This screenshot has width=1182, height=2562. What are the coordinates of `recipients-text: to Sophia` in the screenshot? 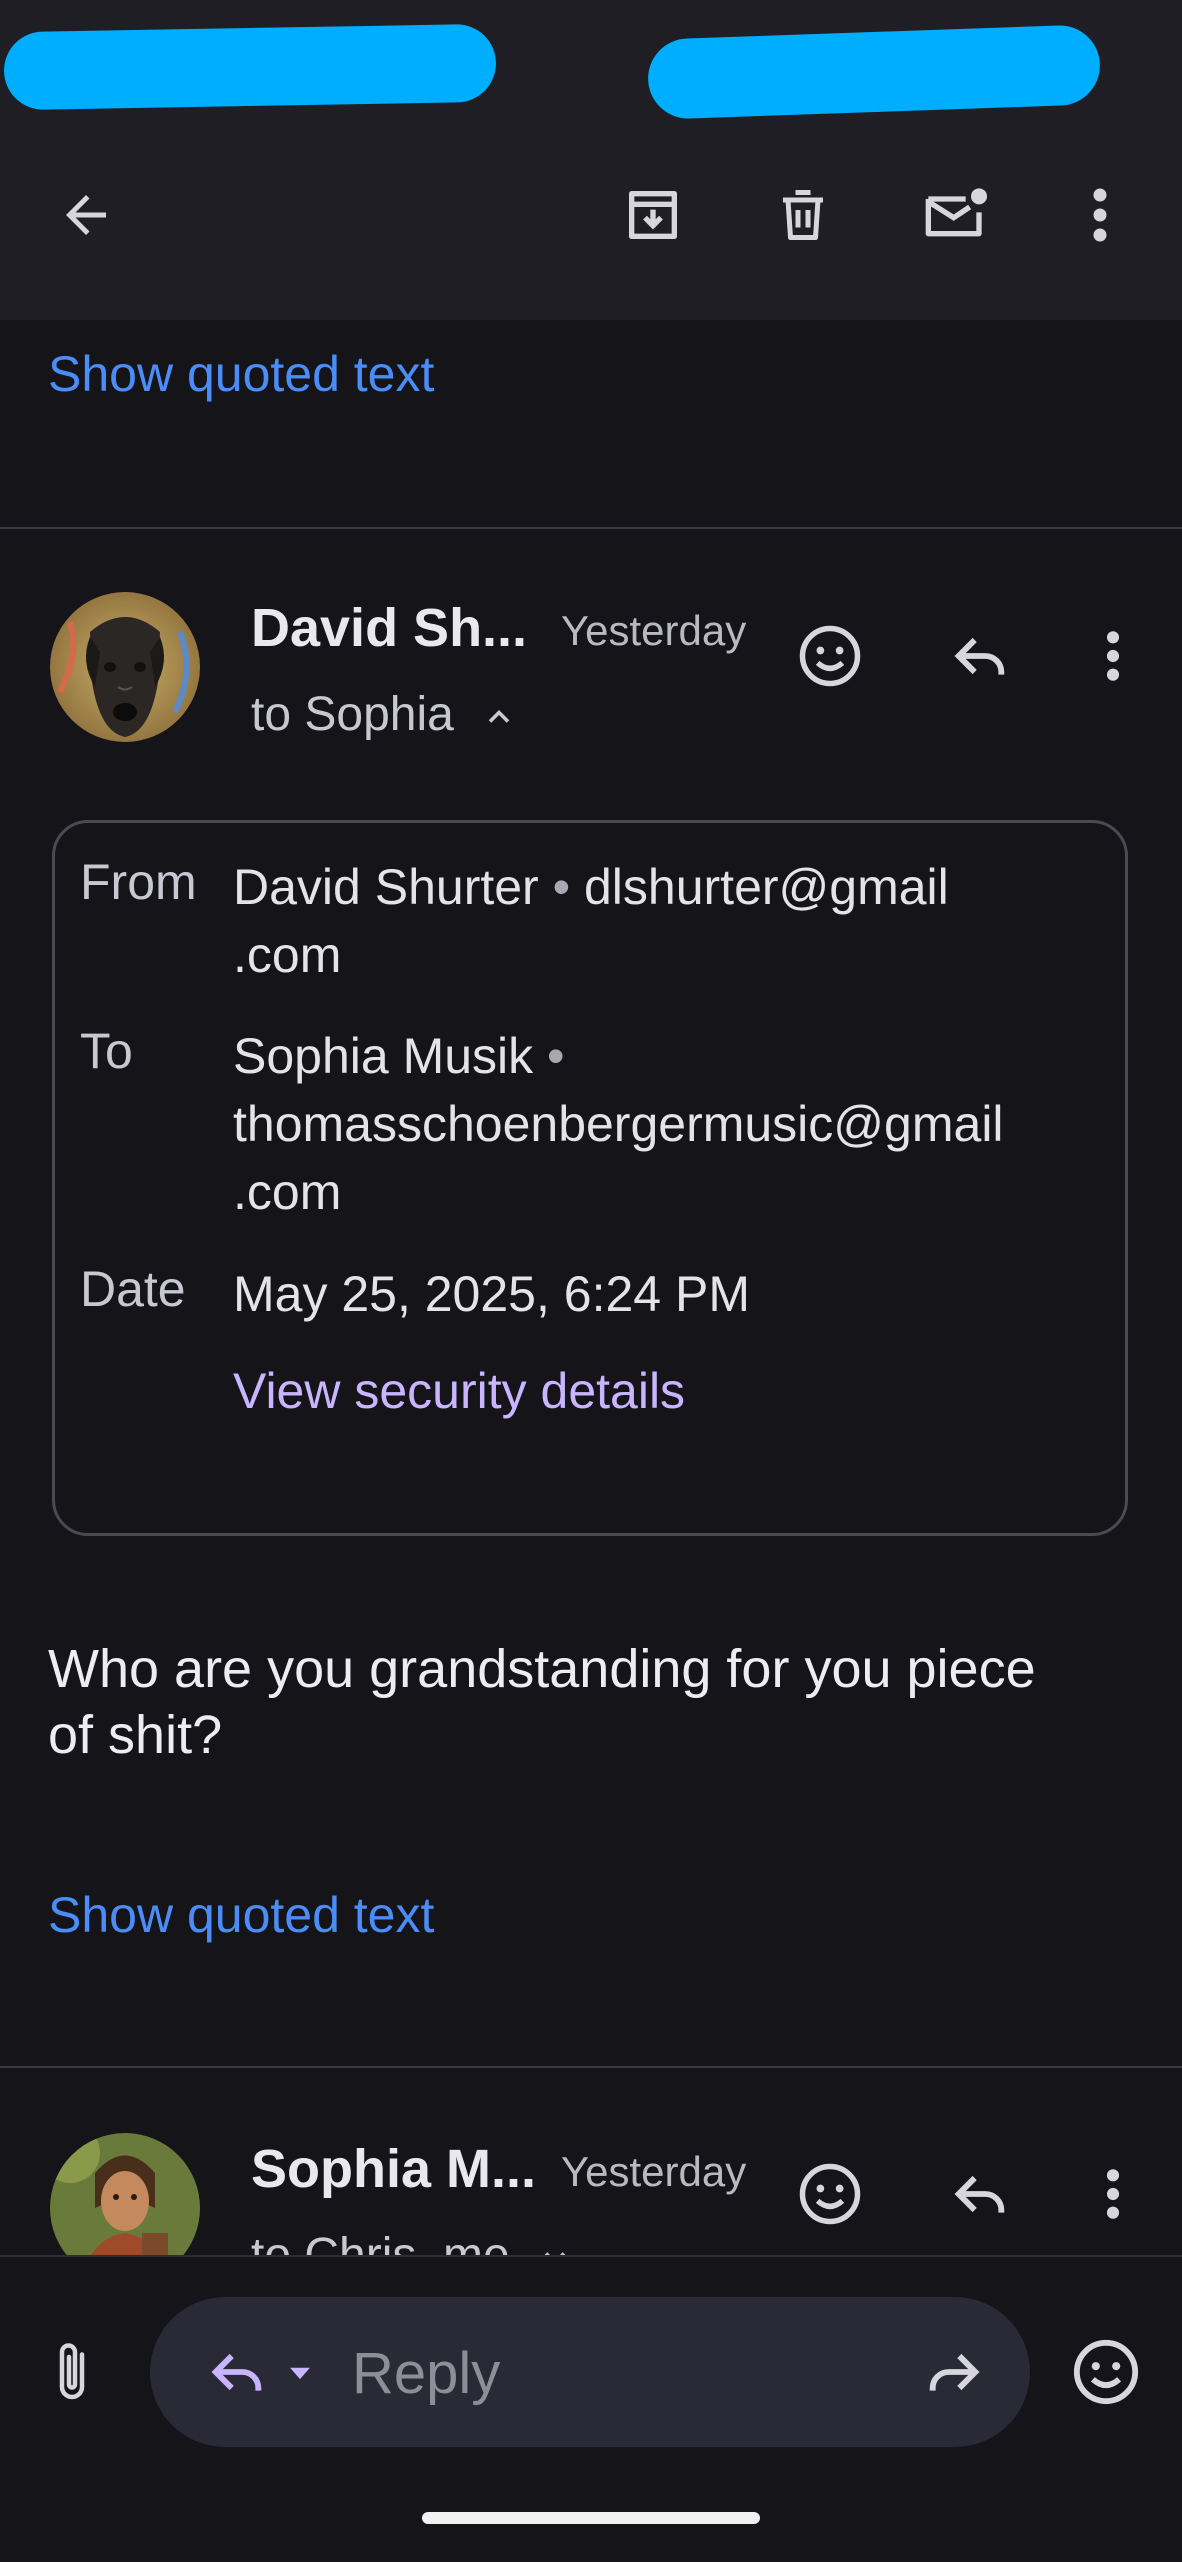 It's located at (352, 714).